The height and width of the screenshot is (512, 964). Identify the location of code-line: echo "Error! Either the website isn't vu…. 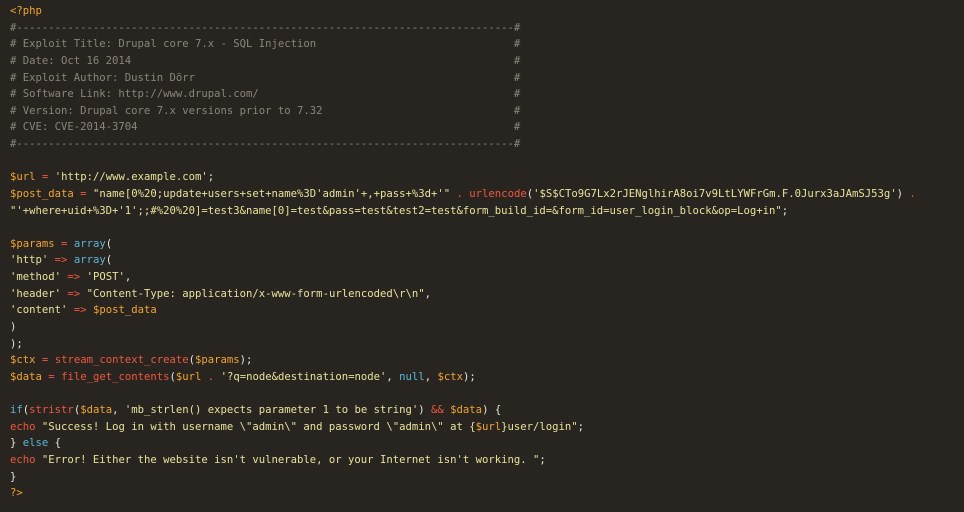
(482, 460).